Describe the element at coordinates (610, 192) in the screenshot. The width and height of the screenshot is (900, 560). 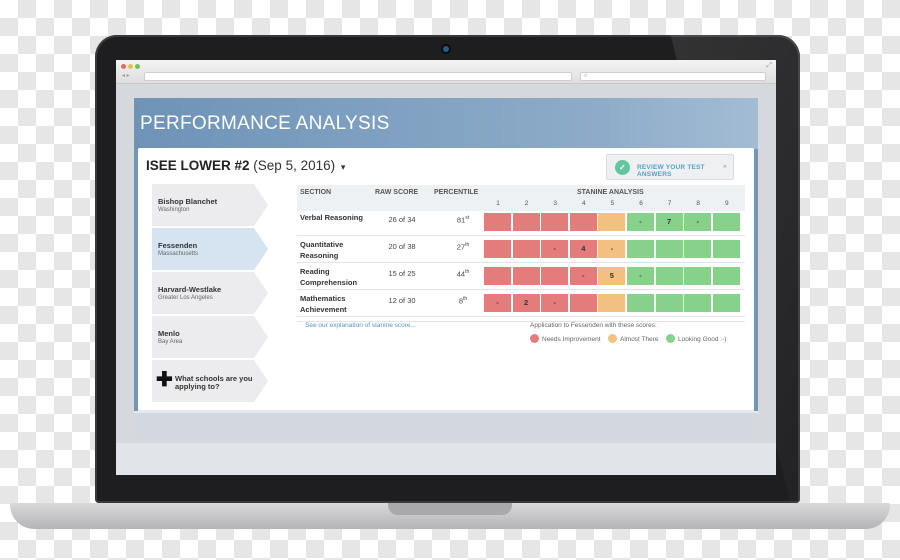
I see `header-stanine: STANINE ANALYSIS` at that location.